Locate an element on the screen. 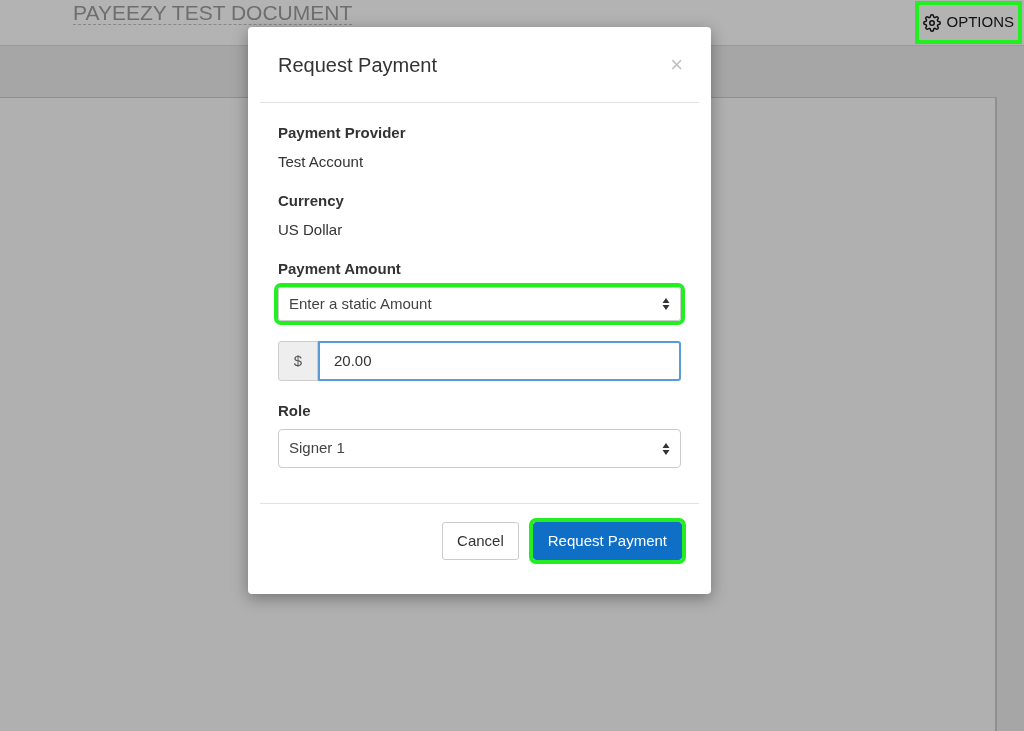 Image resolution: width=1024 pixels, height=731 pixels. field-label: Role is located at coordinates (295, 411).